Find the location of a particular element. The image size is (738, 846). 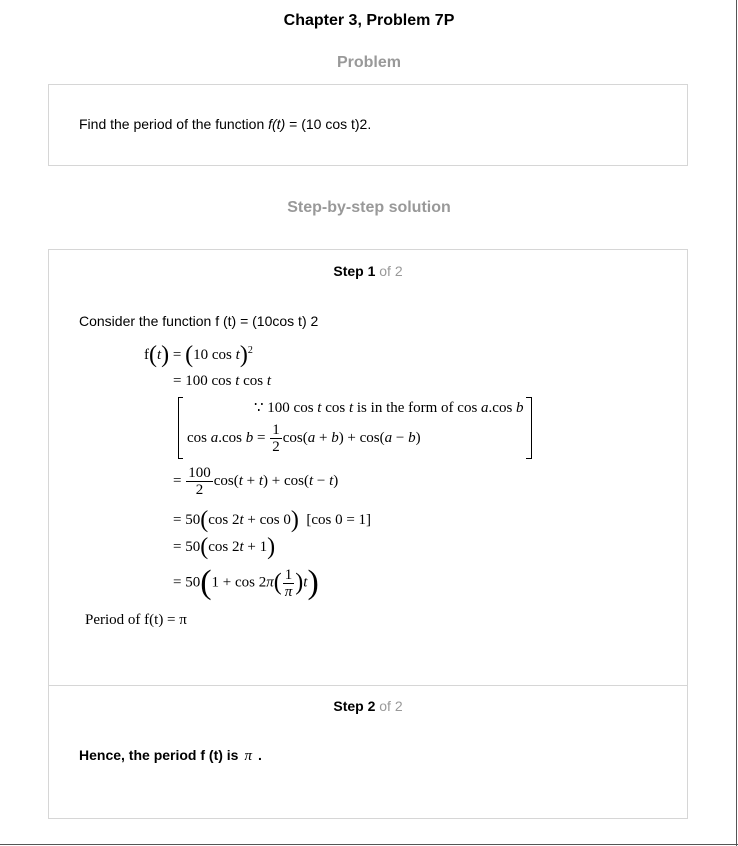

step-1-of: of 2 is located at coordinates (391, 271).